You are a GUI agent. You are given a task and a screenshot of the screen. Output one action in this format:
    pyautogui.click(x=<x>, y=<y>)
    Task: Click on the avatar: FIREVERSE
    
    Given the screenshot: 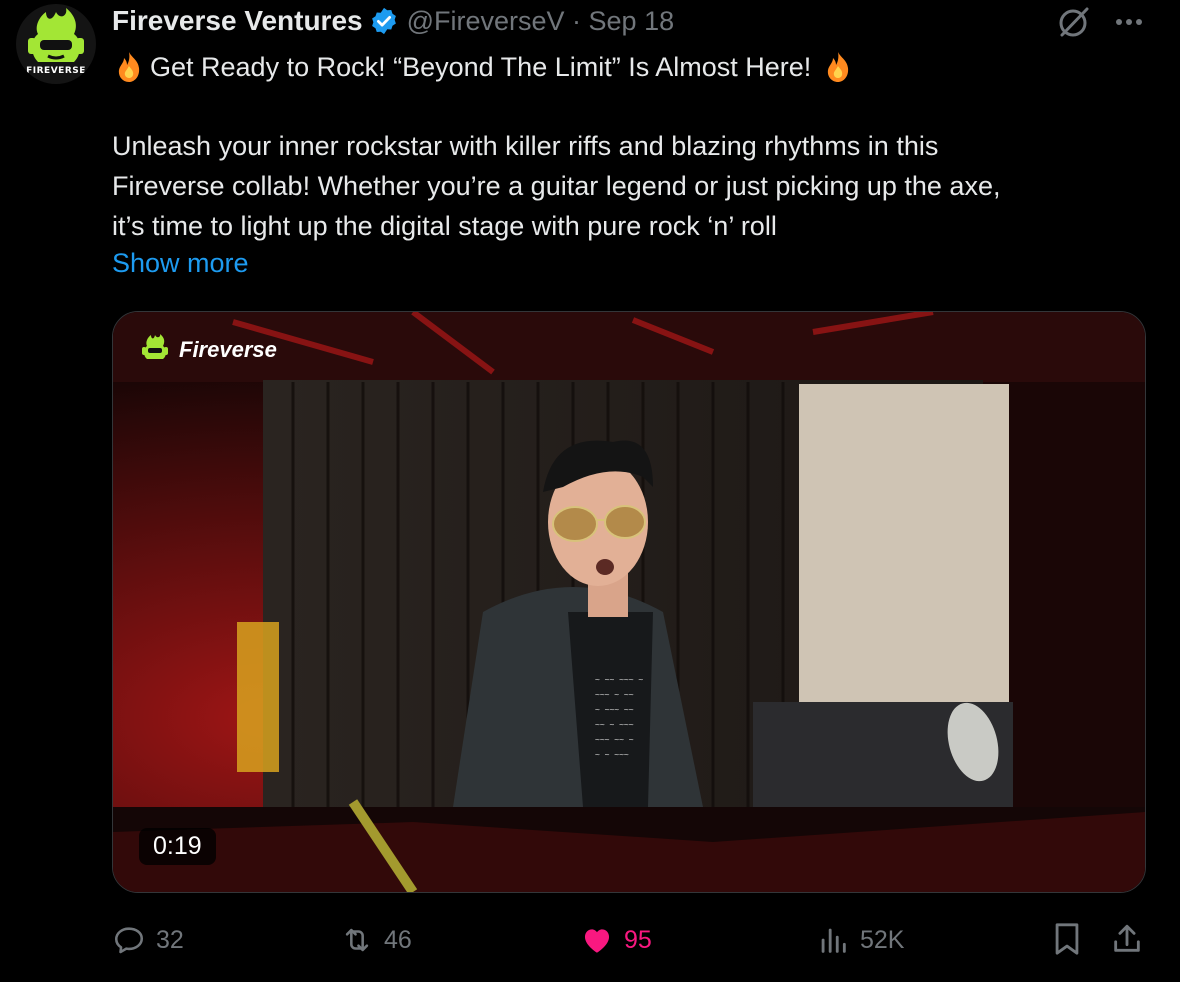 What is the action you would take?
    pyautogui.click(x=56, y=44)
    